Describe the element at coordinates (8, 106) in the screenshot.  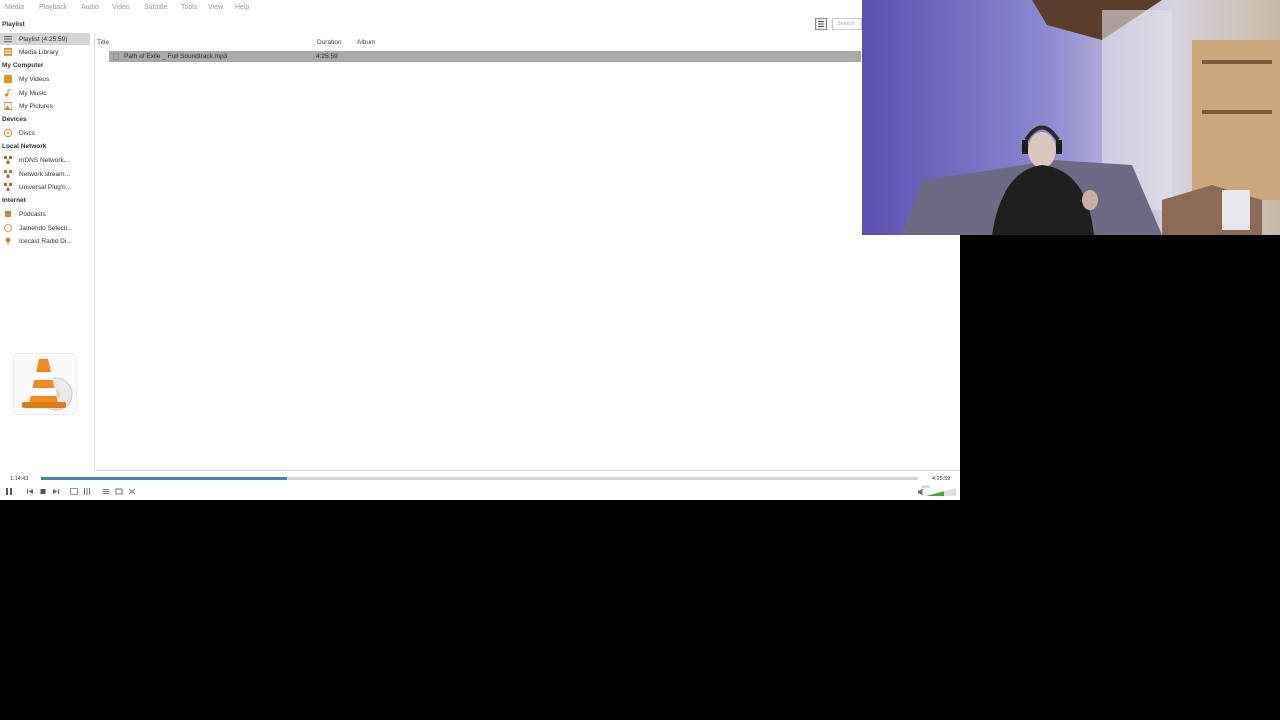
I see `pictures-icon` at that location.